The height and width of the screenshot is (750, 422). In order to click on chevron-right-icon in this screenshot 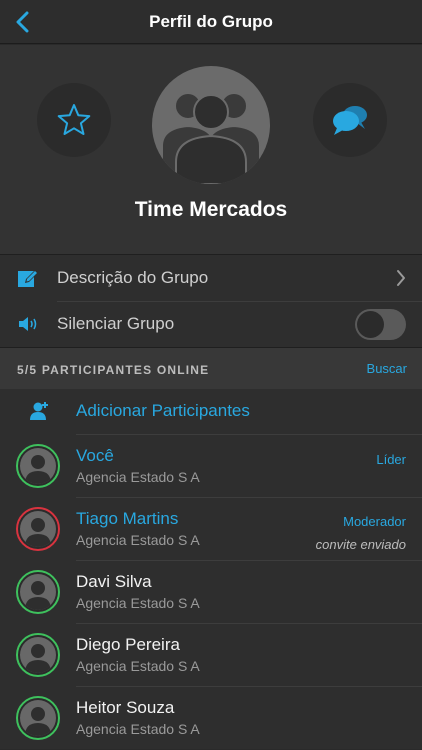, I will do `click(401, 278)`.